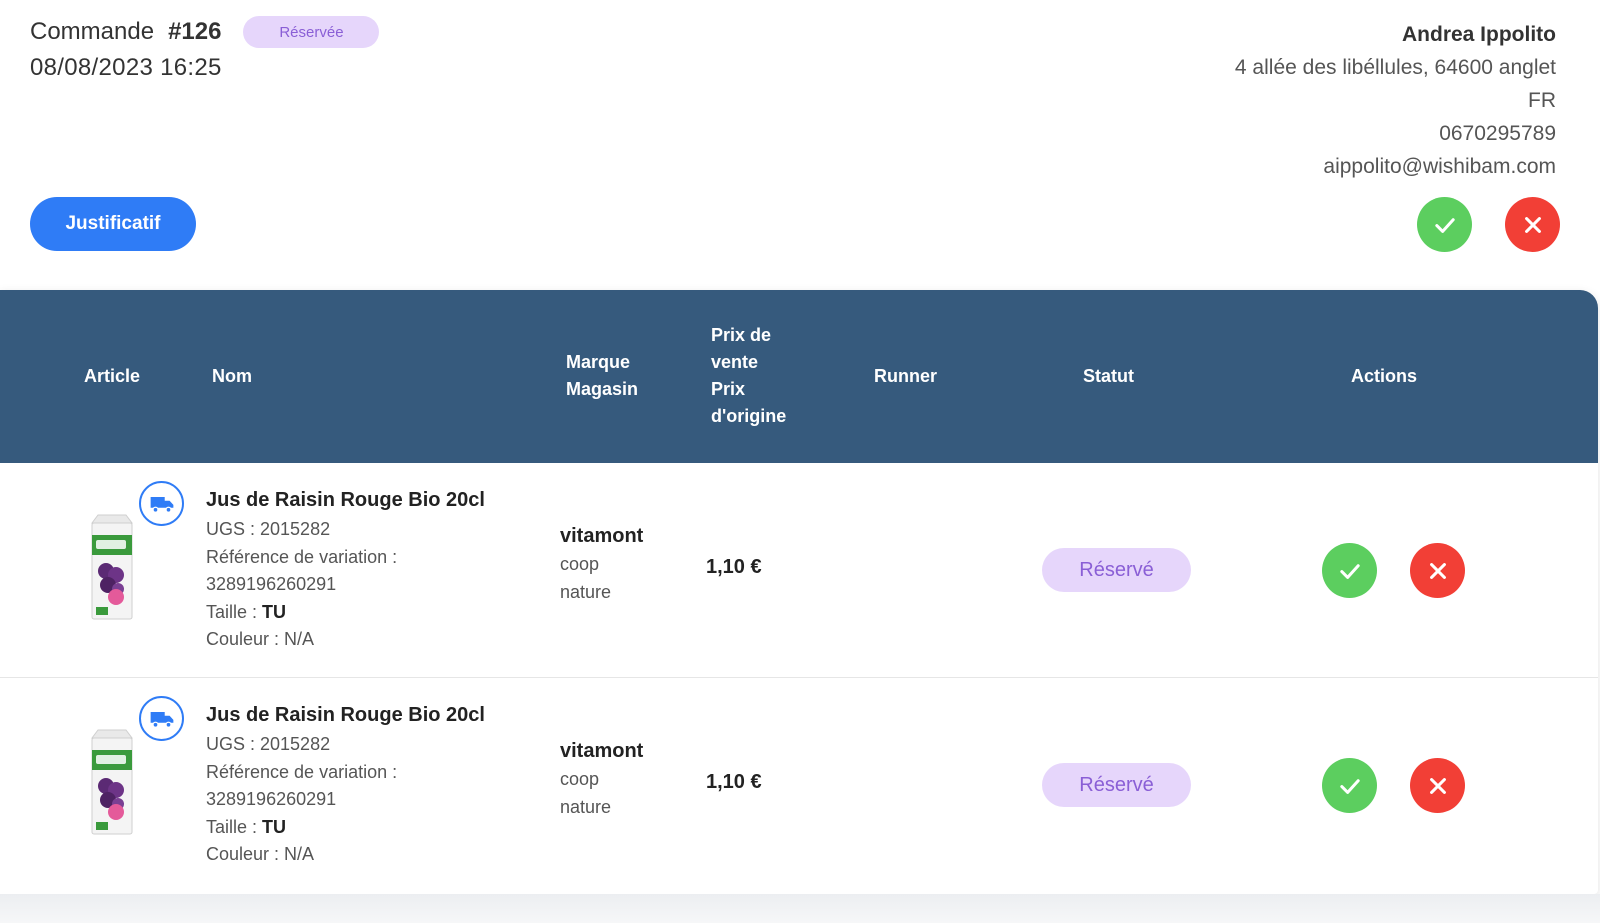 The width and height of the screenshot is (1600, 923). Describe the element at coordinates (113, 224) in the screenshot. I see `justificatif-button: Justificatif` at that location.